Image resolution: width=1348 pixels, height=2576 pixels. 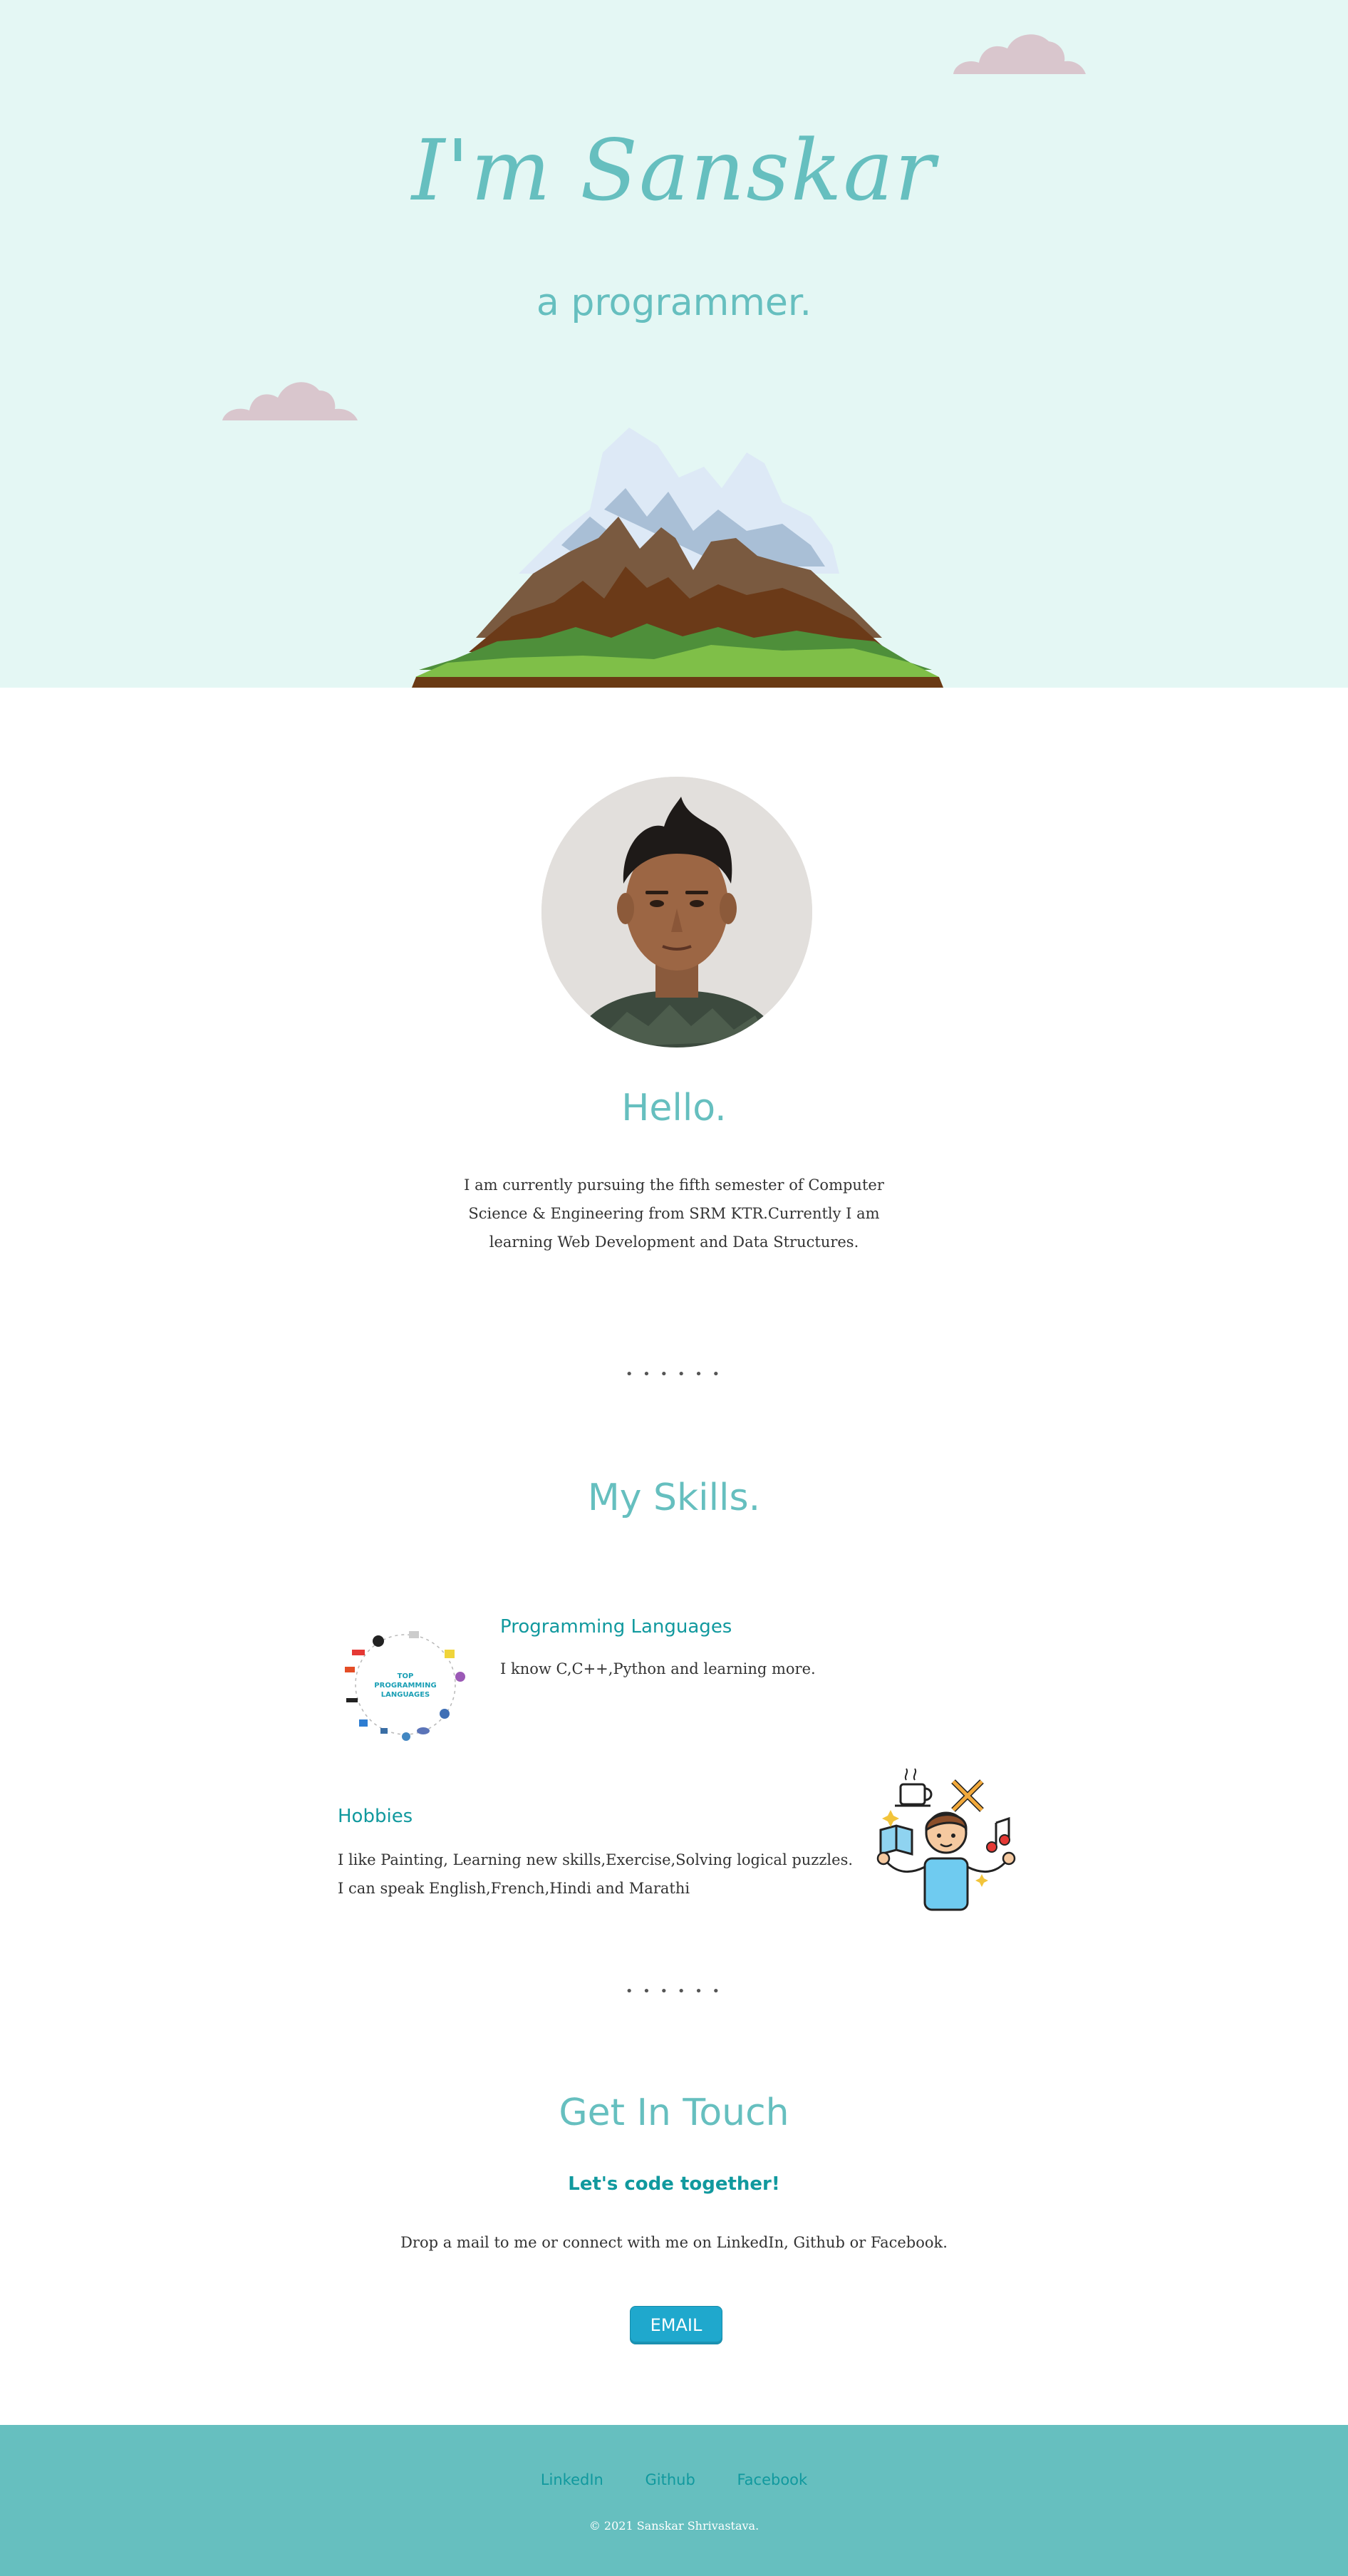 I want to click on copyright: © 2021 Sanskar Shrivastava., so click(x=674, y=2526).